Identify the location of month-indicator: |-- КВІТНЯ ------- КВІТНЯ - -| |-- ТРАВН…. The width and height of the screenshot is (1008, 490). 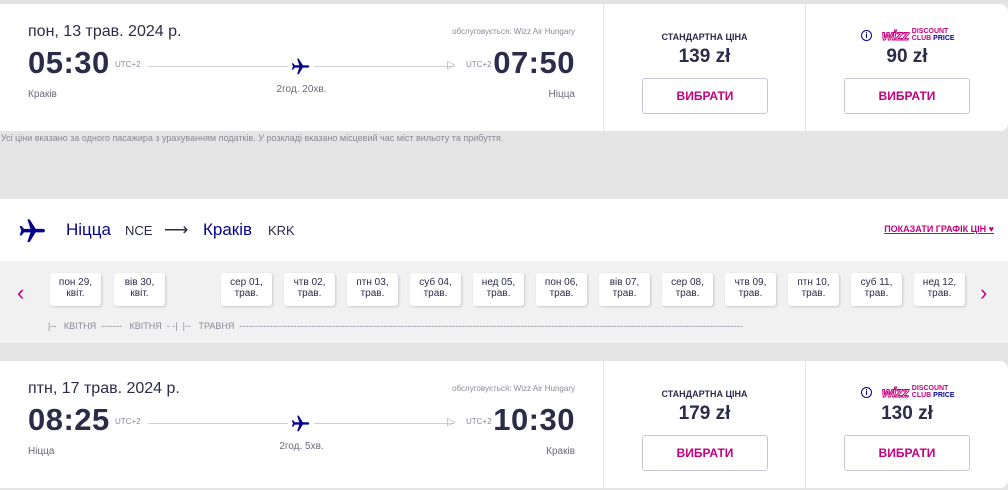
(395, 326).